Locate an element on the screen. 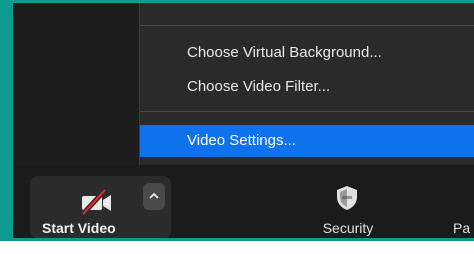  security-button: Security is located at coordinates (348, 207).